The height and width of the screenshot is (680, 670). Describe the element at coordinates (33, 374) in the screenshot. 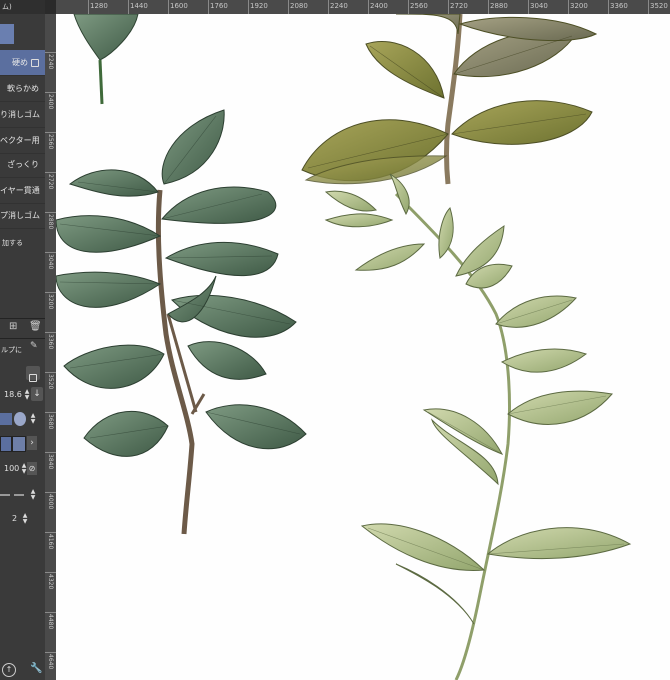

I see `lock-button` at that location.